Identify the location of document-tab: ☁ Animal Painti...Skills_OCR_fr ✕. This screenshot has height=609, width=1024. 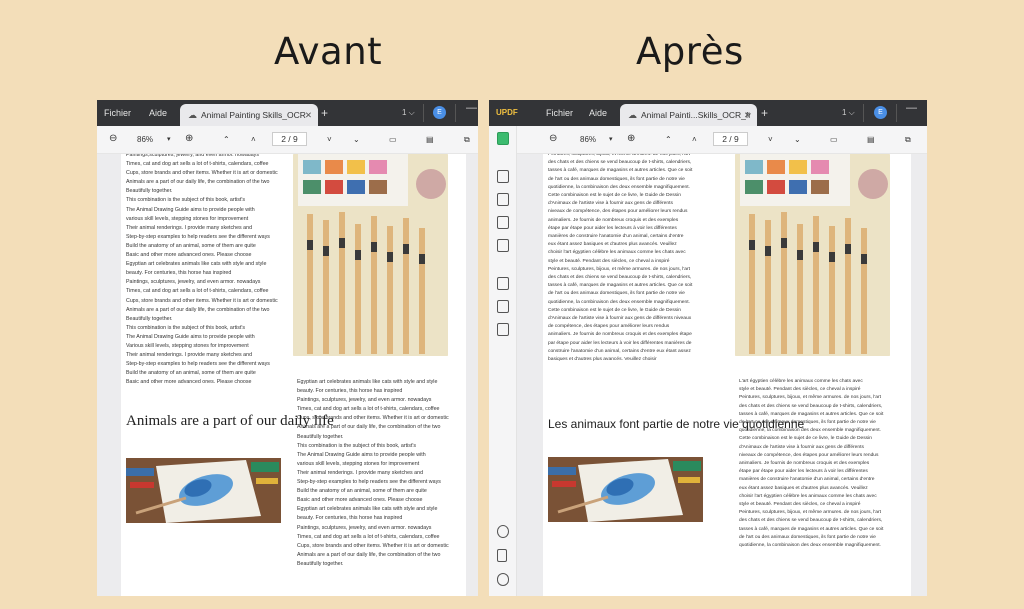
(688, 115).